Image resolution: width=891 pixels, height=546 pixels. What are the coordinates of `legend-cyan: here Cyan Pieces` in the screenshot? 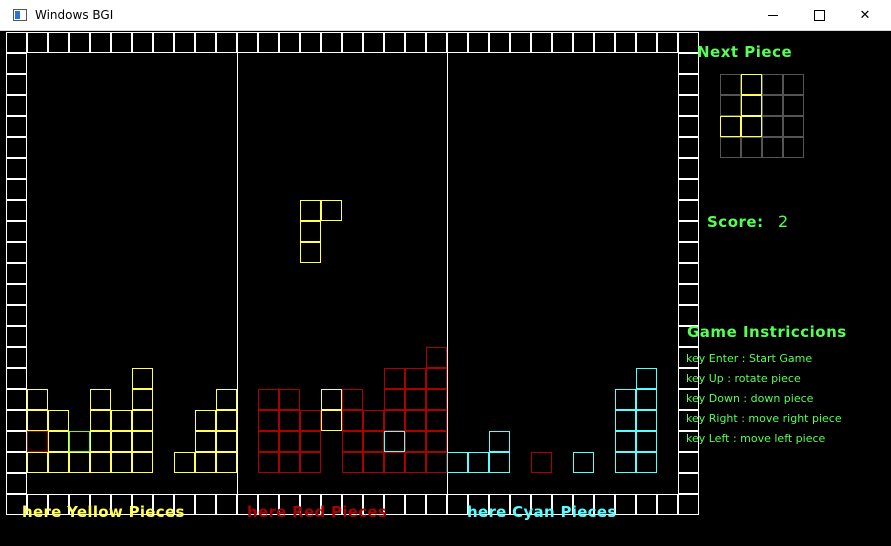 It's located at (542, 512).